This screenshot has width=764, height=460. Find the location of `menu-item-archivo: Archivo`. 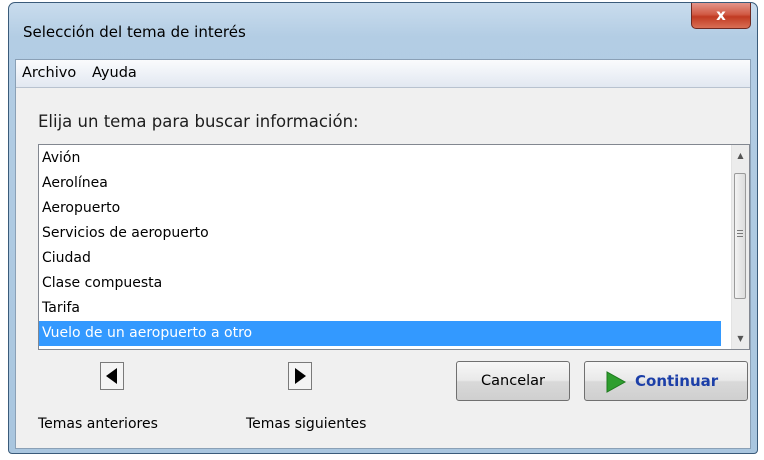

menu-item-archivo: Archivo is located at coordinates (49, 73).